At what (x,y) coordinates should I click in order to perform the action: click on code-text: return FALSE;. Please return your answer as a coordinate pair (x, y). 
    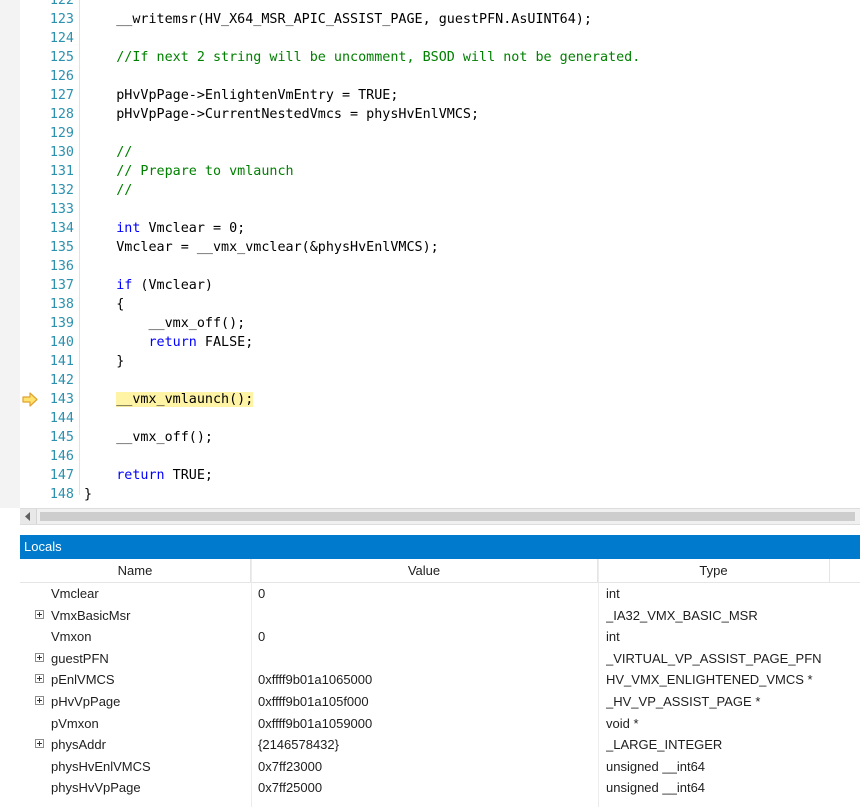
    Looking at the image, I should click on (169, 342).